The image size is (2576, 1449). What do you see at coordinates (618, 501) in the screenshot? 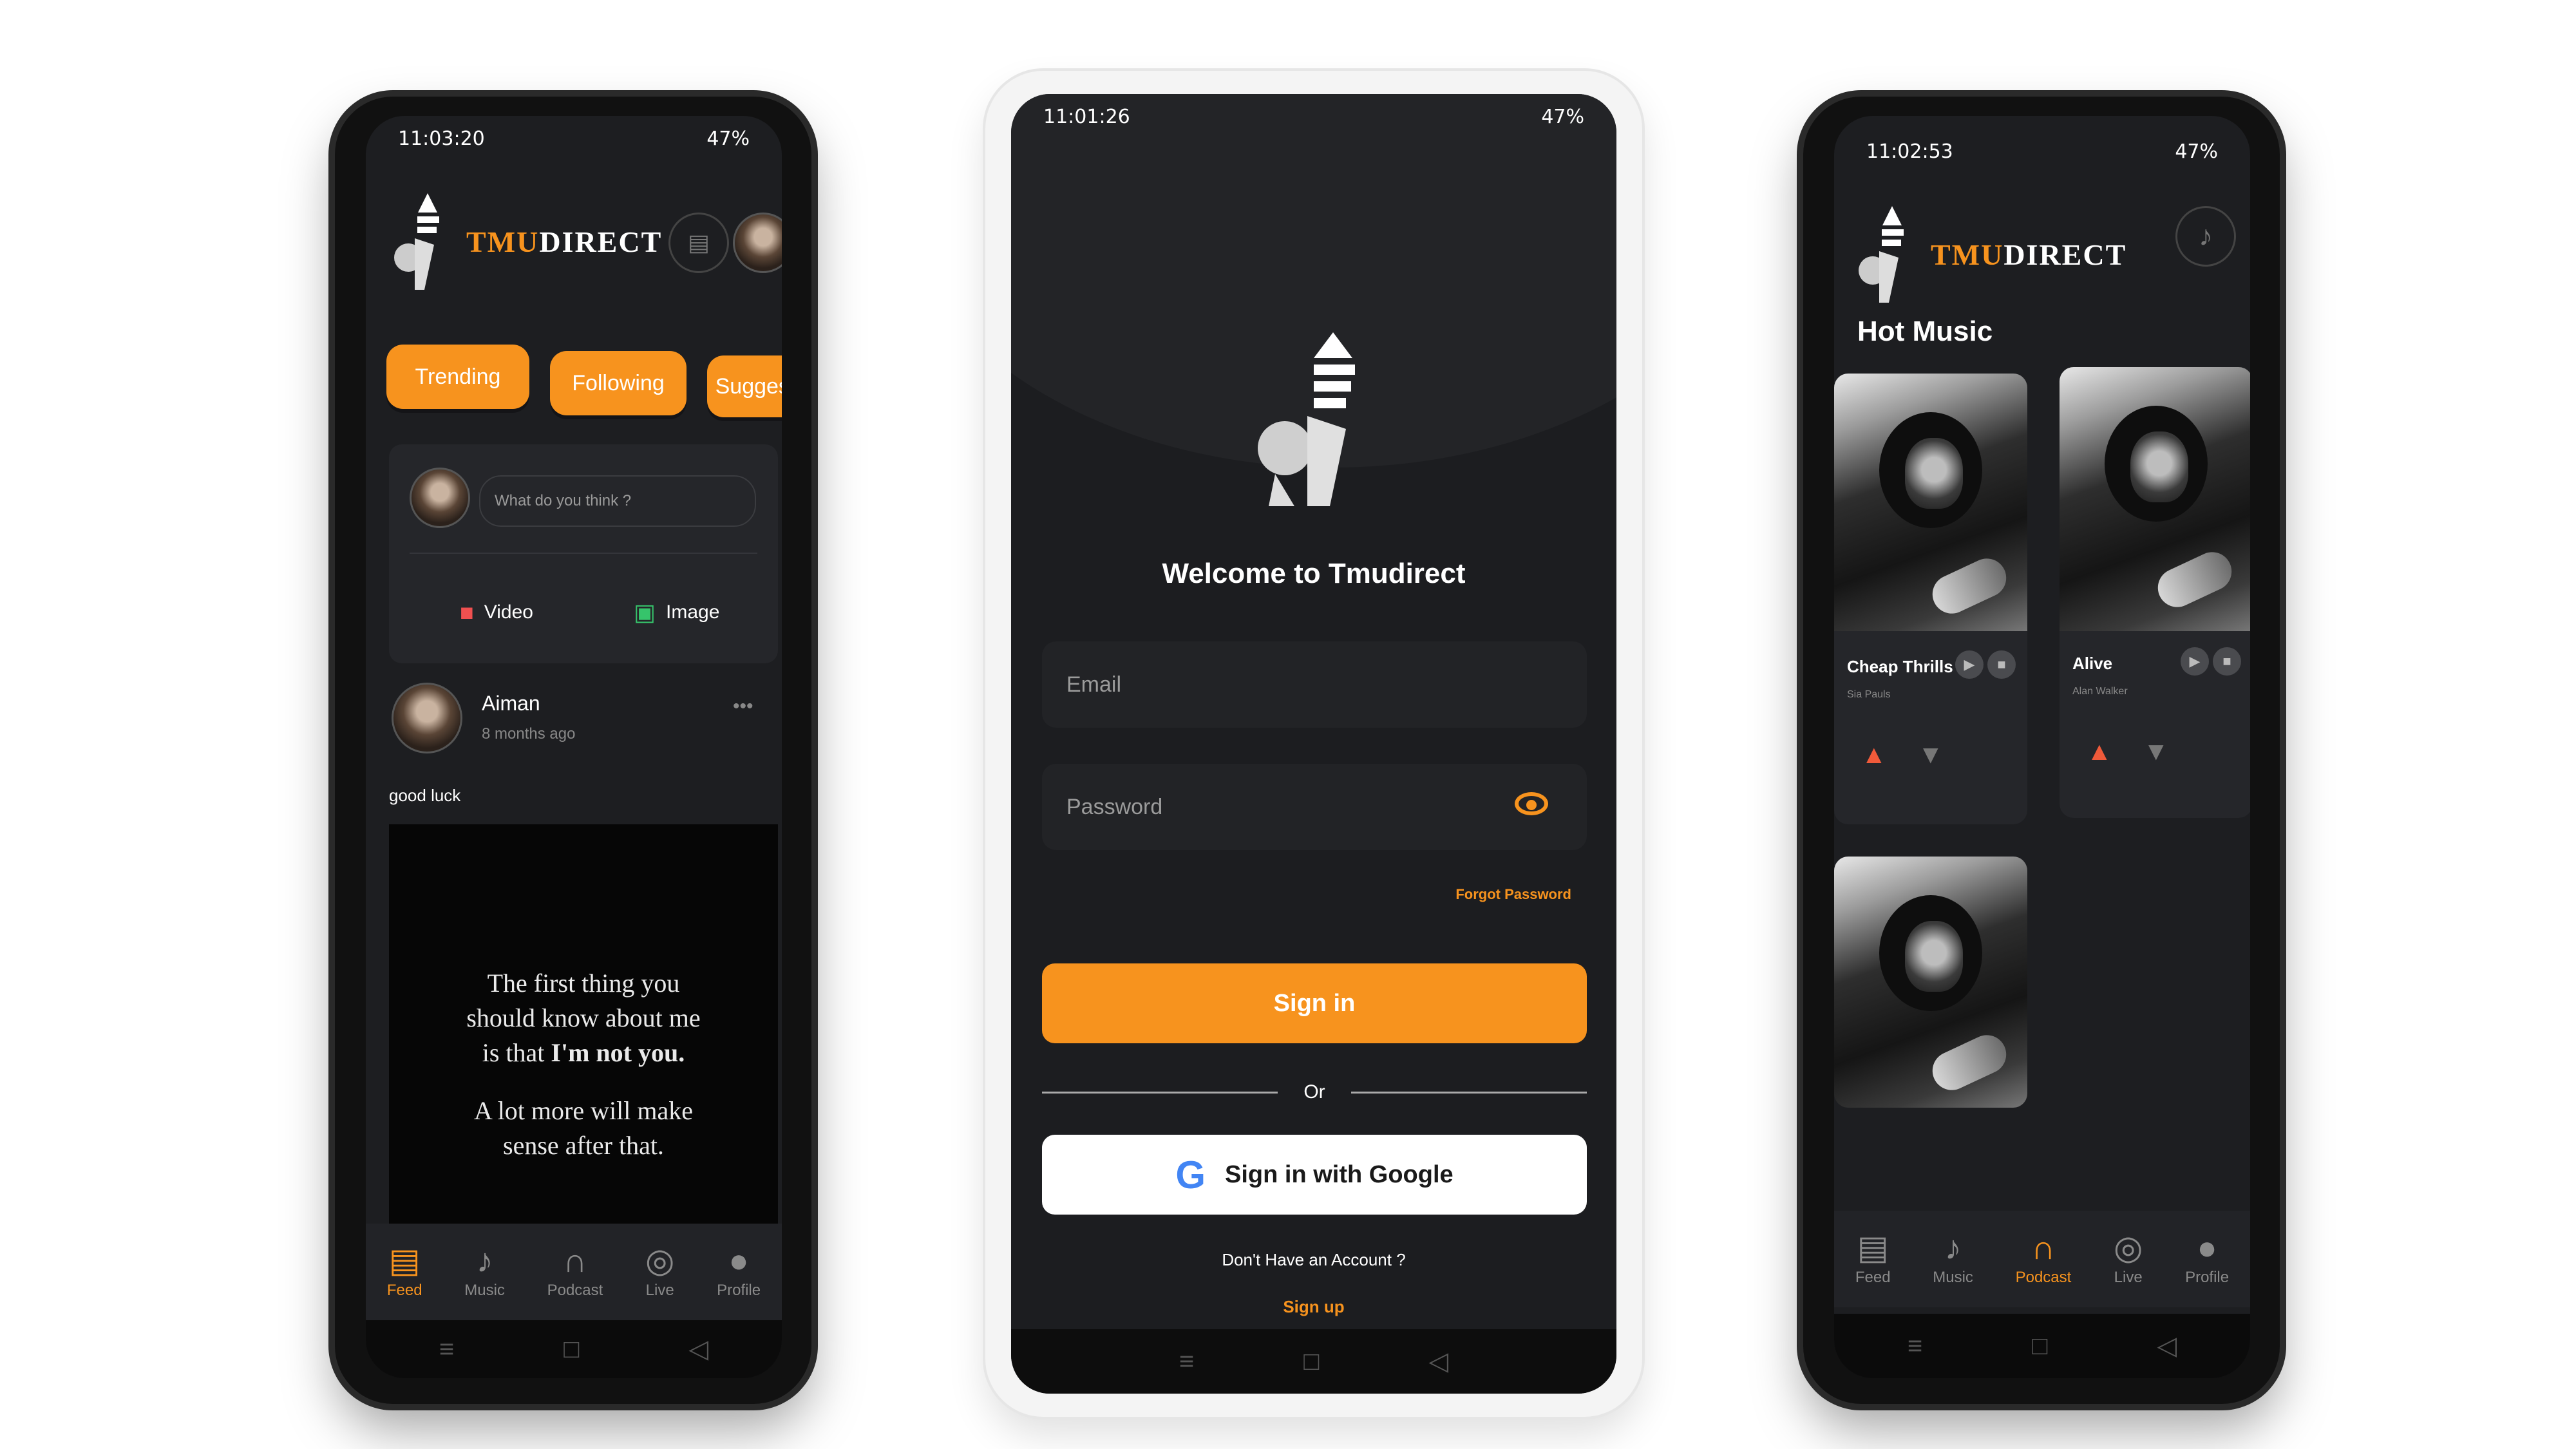
I see `composer-input: What do you think ?` at bounding box center [618, 501].